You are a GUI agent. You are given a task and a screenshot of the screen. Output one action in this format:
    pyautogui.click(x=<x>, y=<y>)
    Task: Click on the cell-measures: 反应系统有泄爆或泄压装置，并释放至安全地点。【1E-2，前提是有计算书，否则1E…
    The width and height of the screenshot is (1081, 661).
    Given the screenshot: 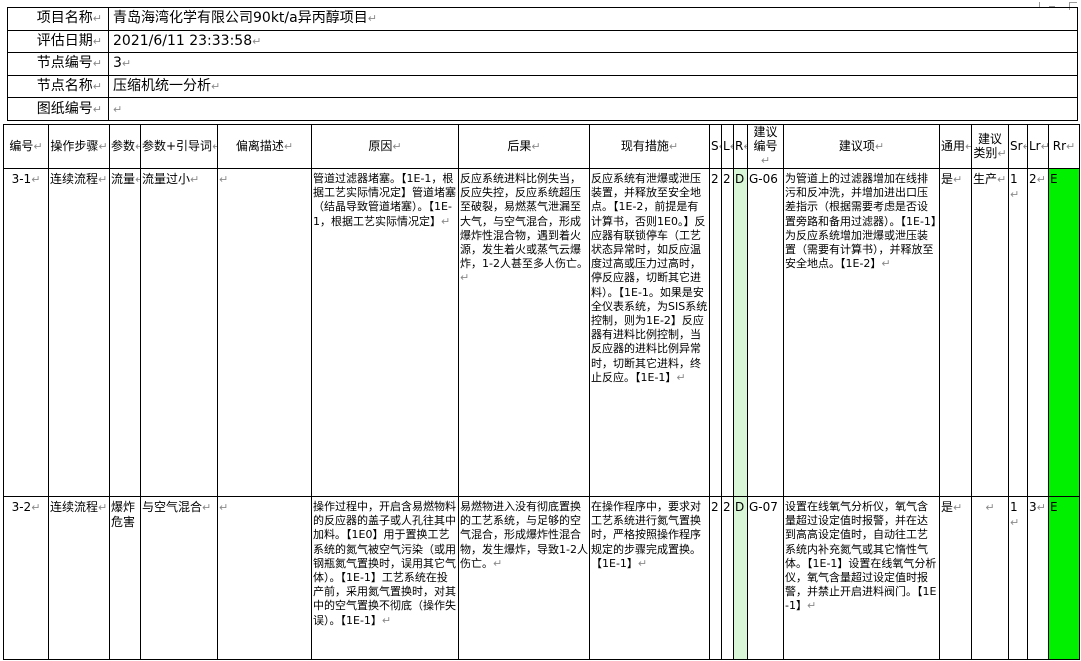 What is the action you would take?
    pyautogui.click(x=649, y=332)
    